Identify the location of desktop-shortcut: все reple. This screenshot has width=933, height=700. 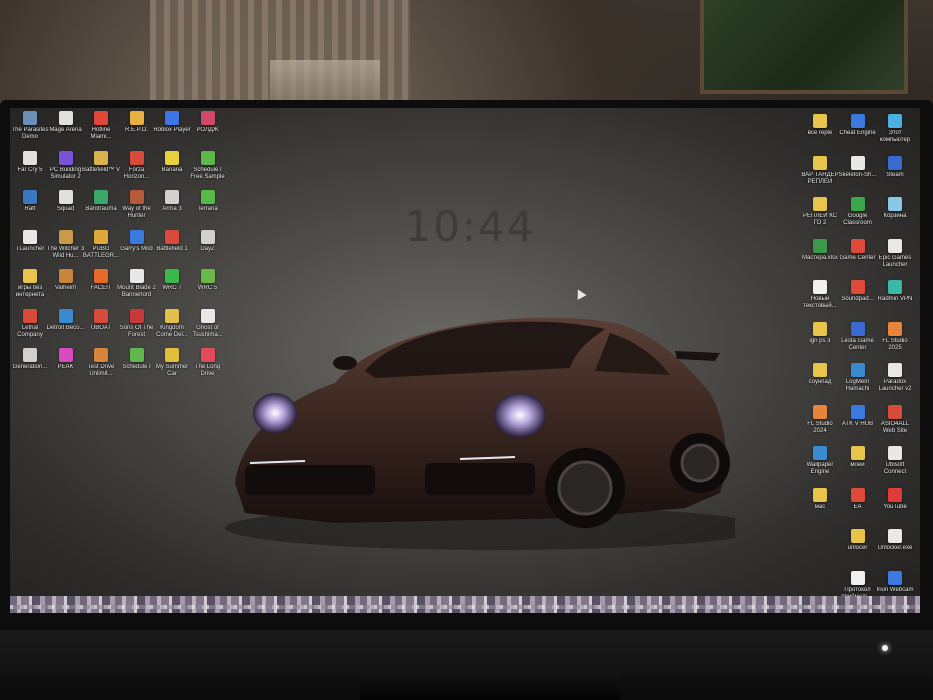
(820, 125).